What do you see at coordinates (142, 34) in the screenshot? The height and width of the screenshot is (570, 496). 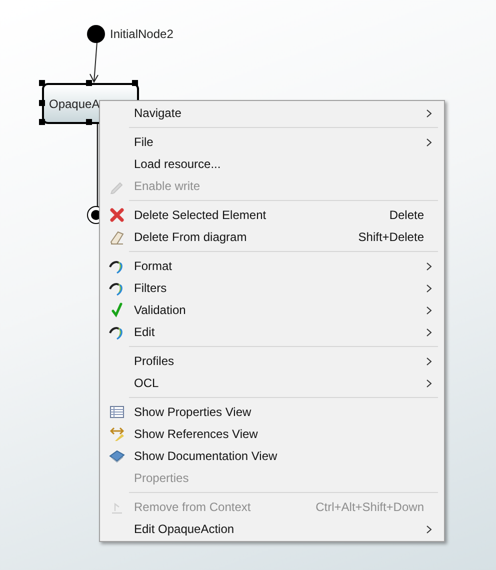 I see `node-label: InitialNode2` at bounding box center [142, 34].